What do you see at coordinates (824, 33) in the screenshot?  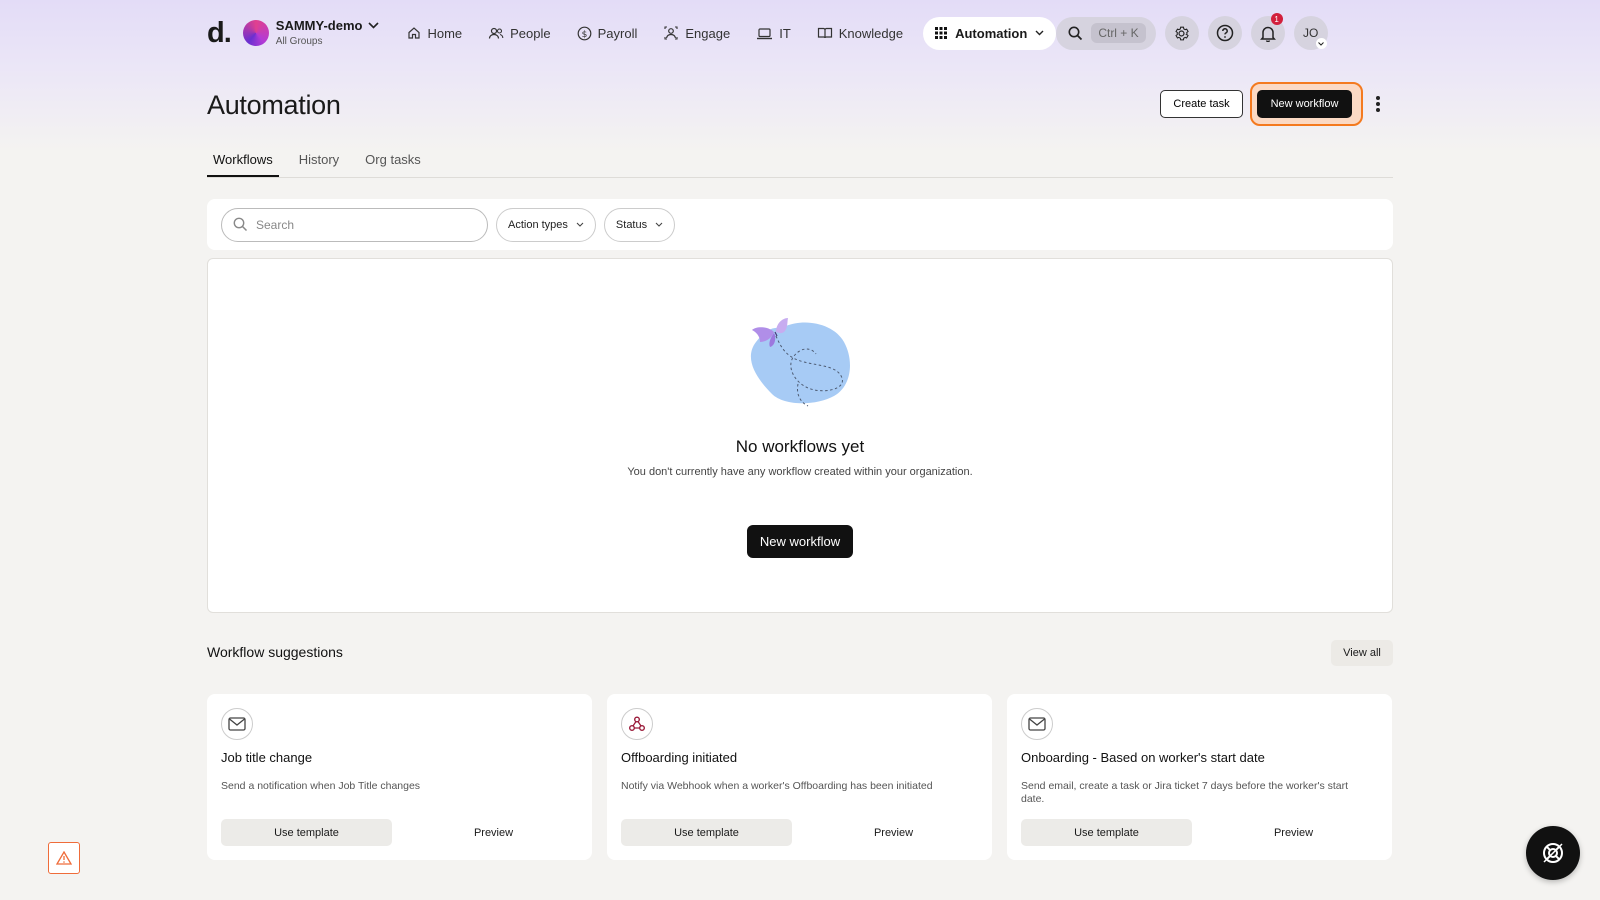 I see `book-icon` at bounding box center [824, 33].